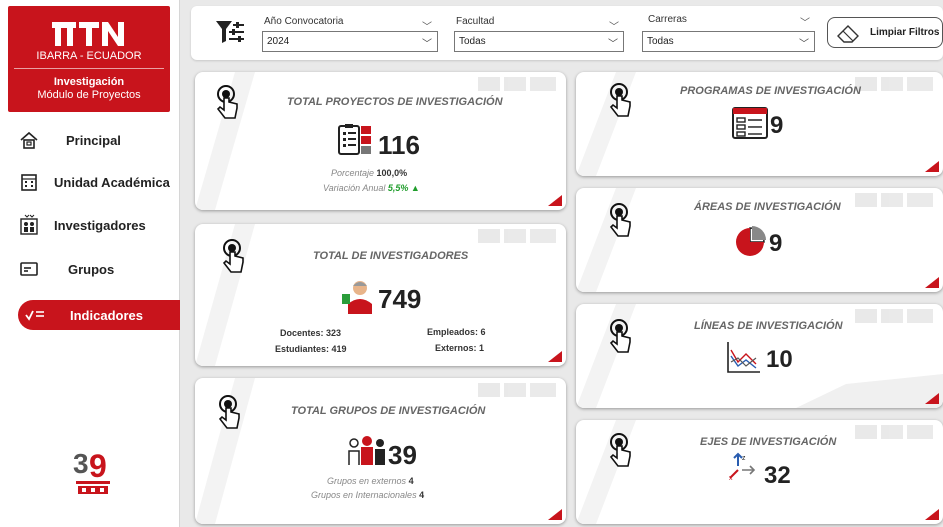  Describe the element at coordinates (91, 471) in the screenshot. I see `anniversary-logo: 3 9` at that location.